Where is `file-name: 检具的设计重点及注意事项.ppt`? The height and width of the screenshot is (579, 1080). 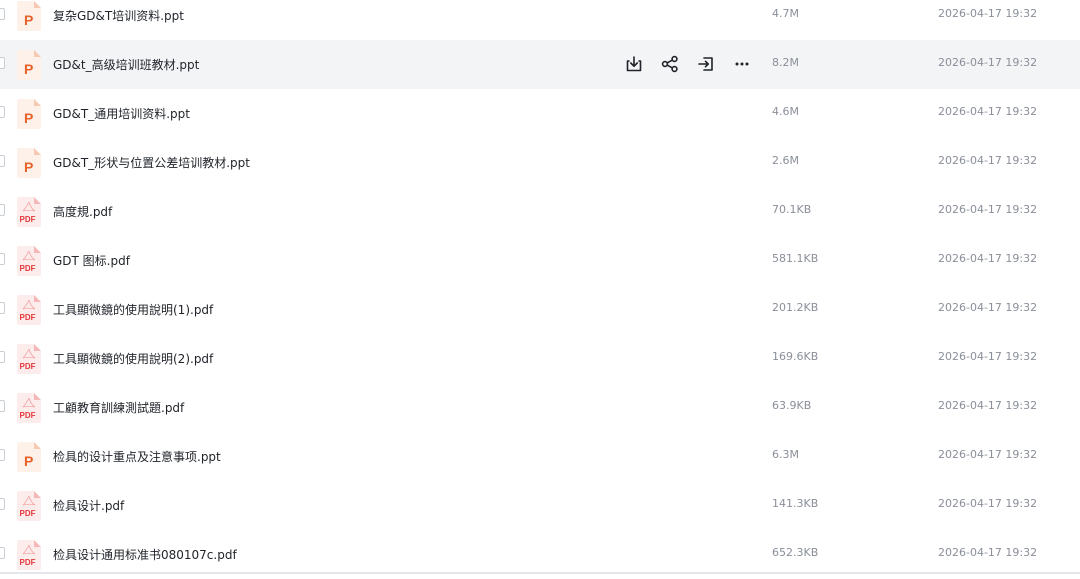 file-name: 检具的设计重点及注意事项.ppt is located at coordinates (137, 456).